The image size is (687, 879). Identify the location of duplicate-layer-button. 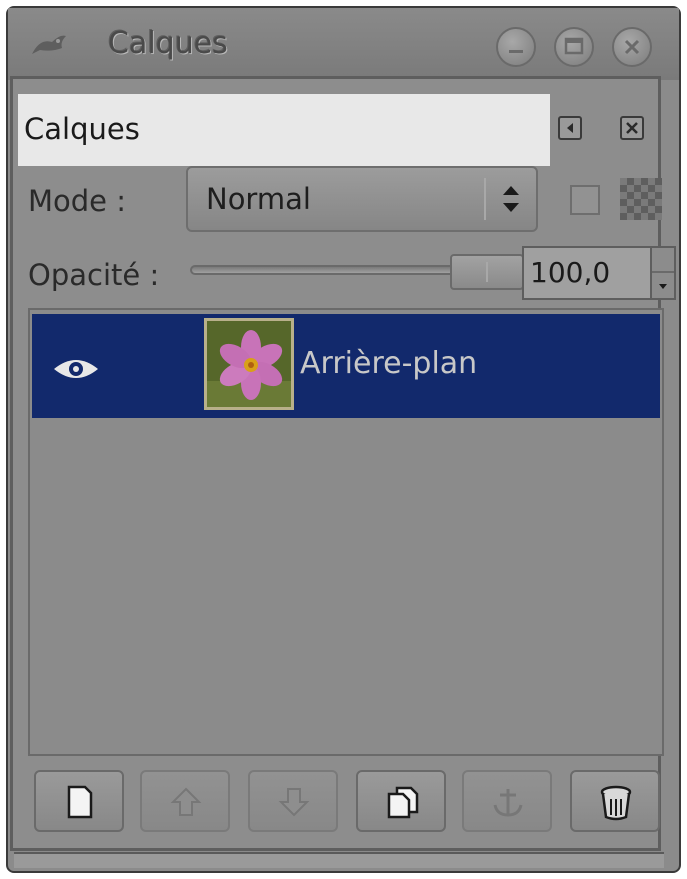
(401, 801).